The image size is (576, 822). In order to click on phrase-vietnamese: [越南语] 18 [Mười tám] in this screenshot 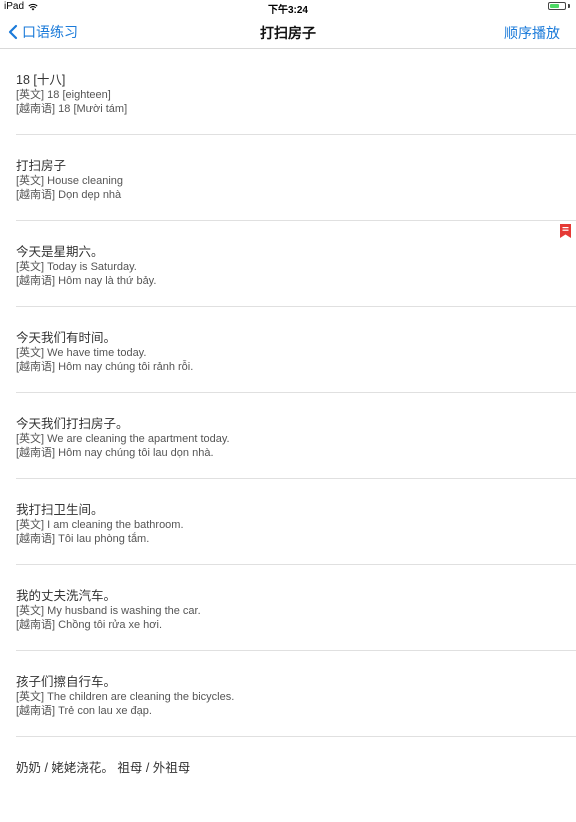, I will do `click(72, 109)`.